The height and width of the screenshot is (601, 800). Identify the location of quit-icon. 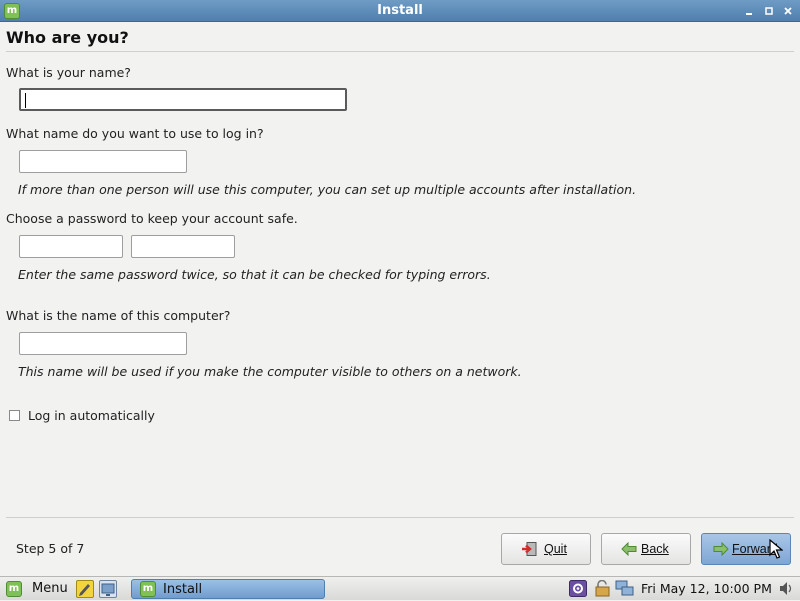
(529, 549).